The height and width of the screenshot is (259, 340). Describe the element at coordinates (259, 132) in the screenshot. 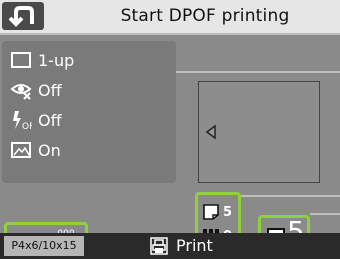

I see `image-preview` at that location.